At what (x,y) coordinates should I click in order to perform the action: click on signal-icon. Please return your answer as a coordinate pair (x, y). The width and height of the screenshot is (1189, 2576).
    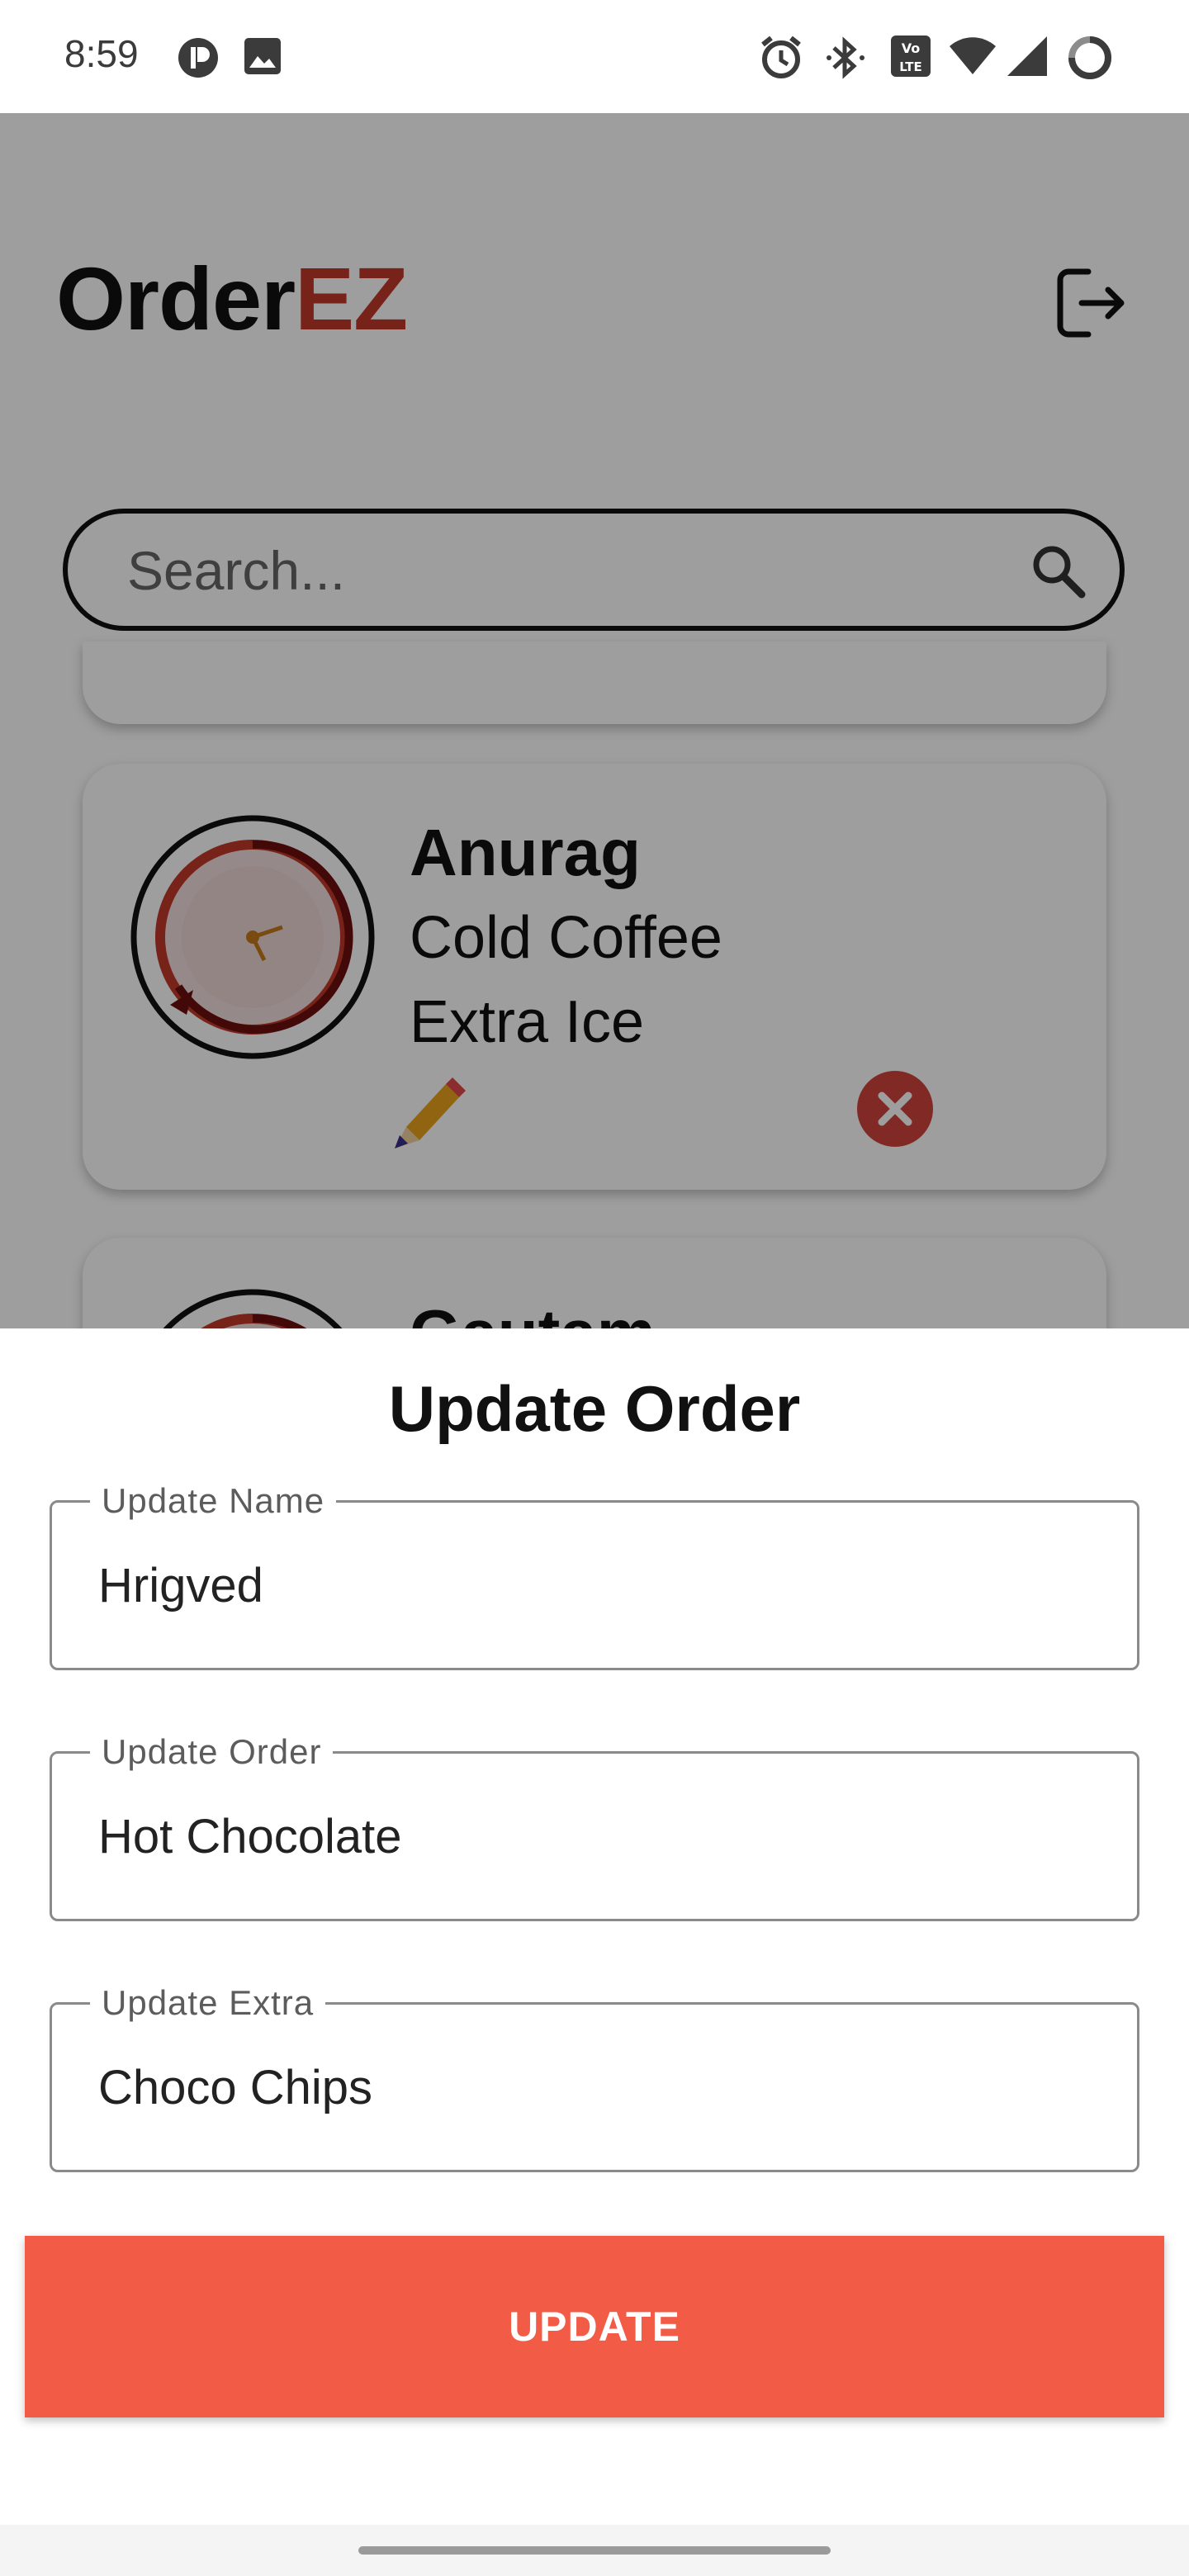
    Looking at the image, I should click on (1027, 58).